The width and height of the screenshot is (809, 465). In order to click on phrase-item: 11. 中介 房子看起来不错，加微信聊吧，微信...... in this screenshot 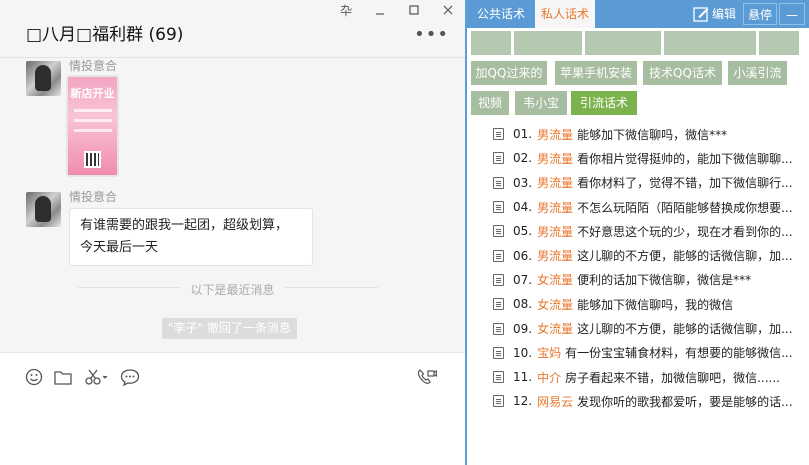, I will do `click(651, 377)`.